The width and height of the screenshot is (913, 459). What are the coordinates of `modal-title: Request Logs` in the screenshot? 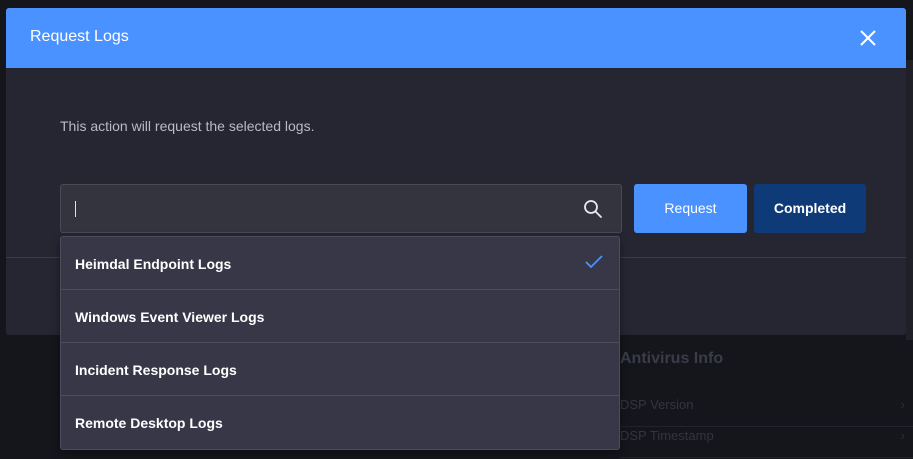 It's located at (79, 36).